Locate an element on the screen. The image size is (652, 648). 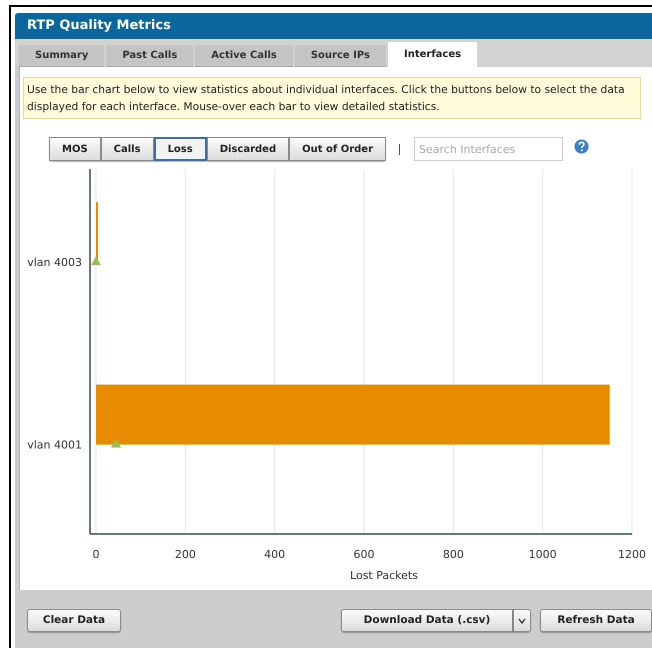
tab: Summary is located at coordinates (61, 56).